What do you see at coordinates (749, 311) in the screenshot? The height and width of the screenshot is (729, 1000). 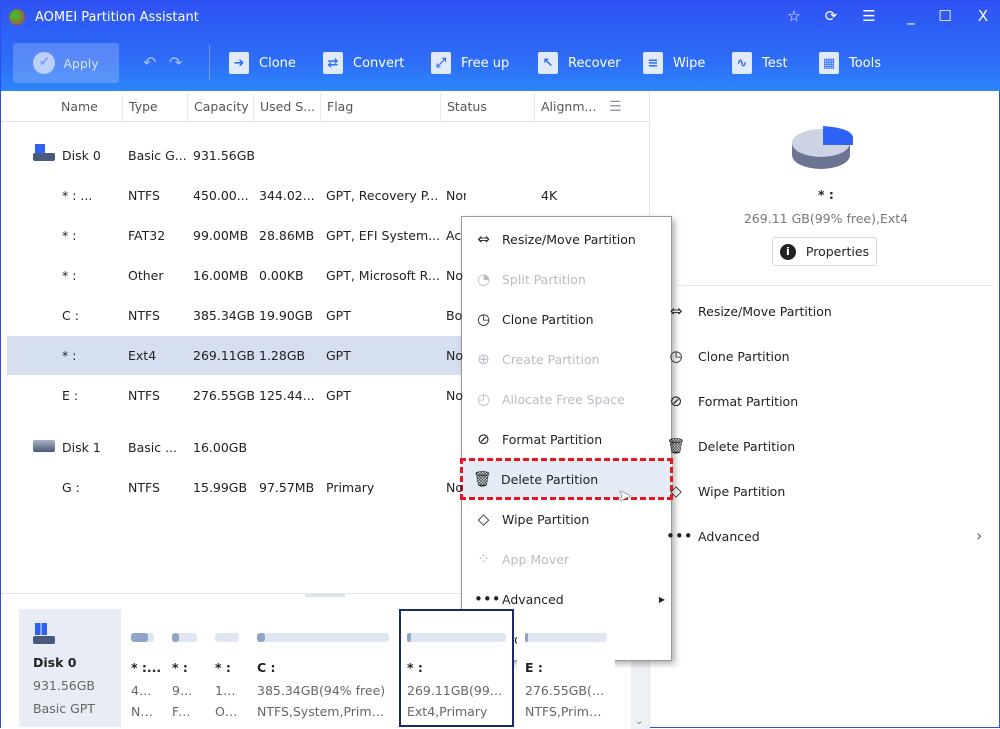 I see `action-resize-move-partition: ⇔ Resize/Move Partition` at bounding box center [749, 311].